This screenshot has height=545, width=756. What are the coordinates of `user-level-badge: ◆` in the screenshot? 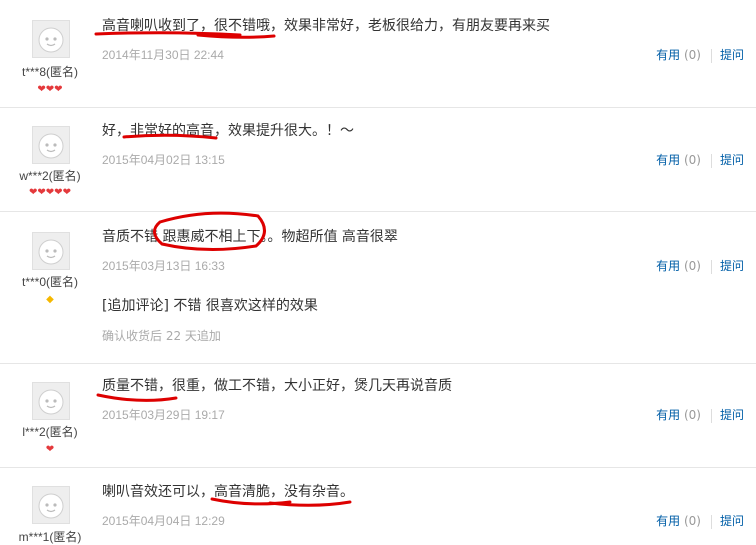 It's located at (50, 299).